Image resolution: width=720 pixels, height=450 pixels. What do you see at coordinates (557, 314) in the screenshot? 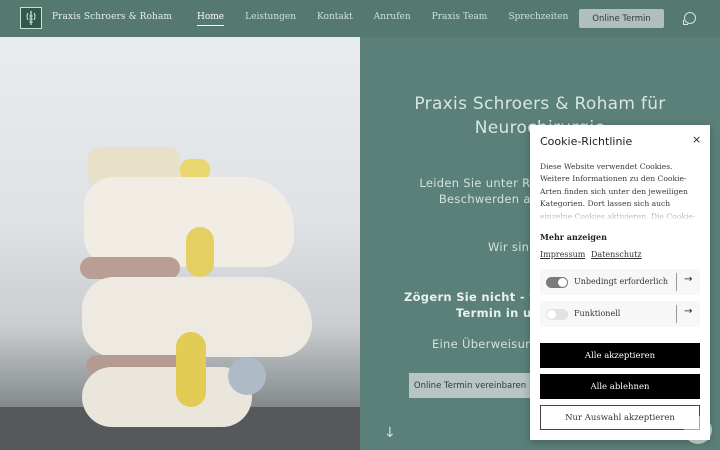
I see `toggle-functional` at bounding box center [557, 314].